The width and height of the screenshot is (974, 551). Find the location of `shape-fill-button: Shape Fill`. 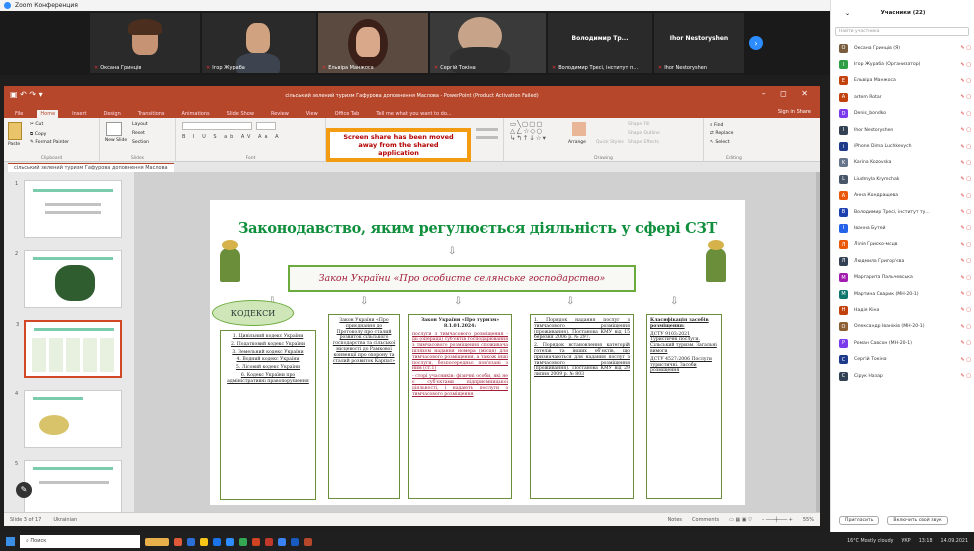

shape-fill-button: Shape Fill is located at coordinates (639, 124).